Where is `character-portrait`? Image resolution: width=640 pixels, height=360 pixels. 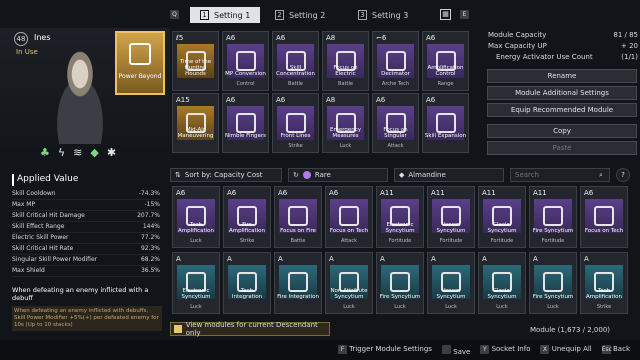
character-portrait is located at coordinates (80, 94).